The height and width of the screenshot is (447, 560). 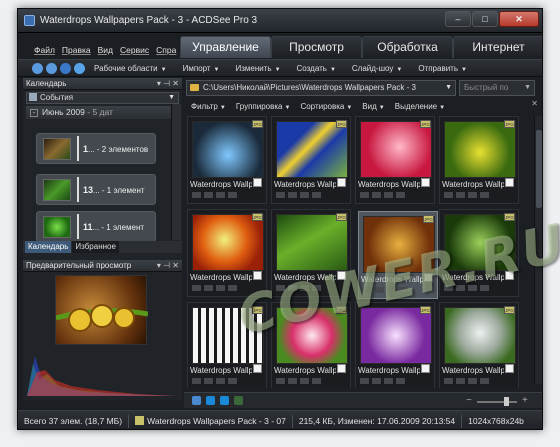 I want to click on quick-search-field: Быстрый по ▼, so click(x=497, y=88).